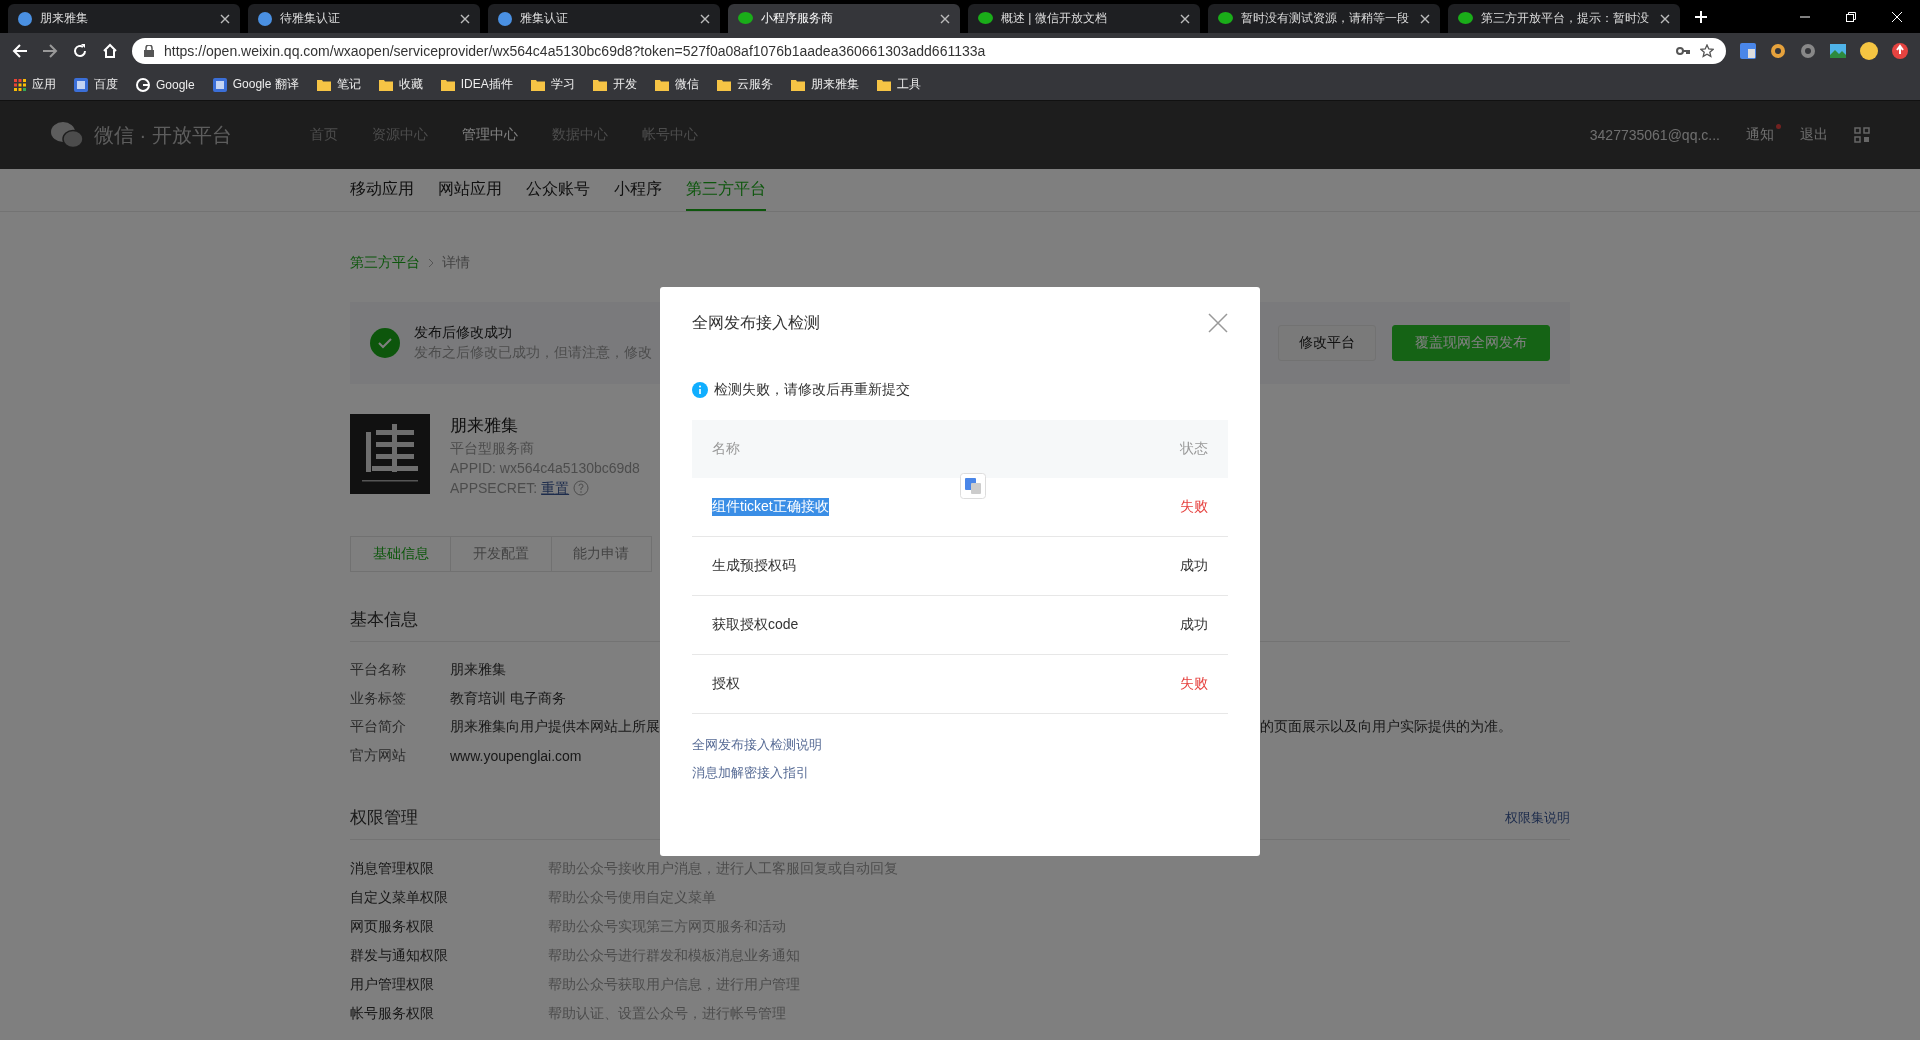  What do you see at coordinates (364, 18) in the screenshot?
I see `browser-tab: 待雅集认证` at bounding box center [364, 18].